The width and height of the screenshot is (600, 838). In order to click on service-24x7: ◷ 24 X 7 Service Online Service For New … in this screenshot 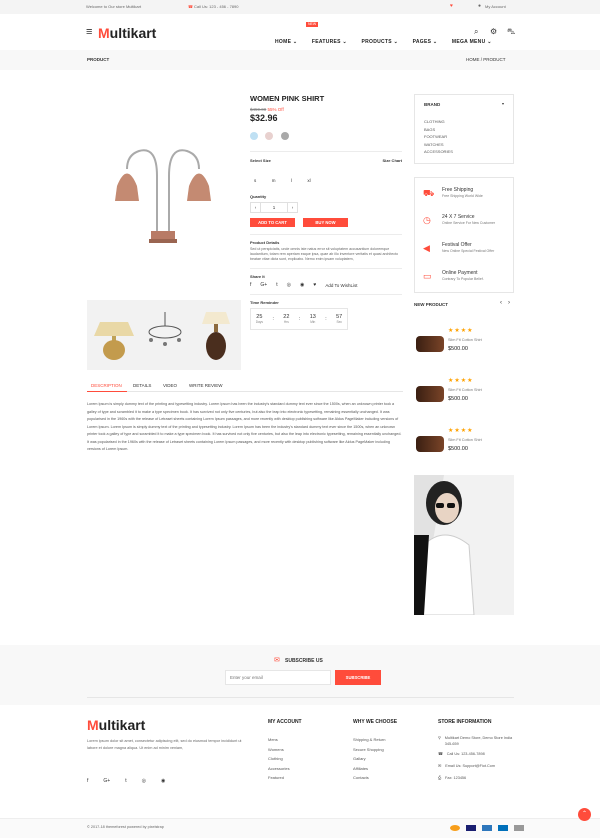, I will do `click(459, 219)`.